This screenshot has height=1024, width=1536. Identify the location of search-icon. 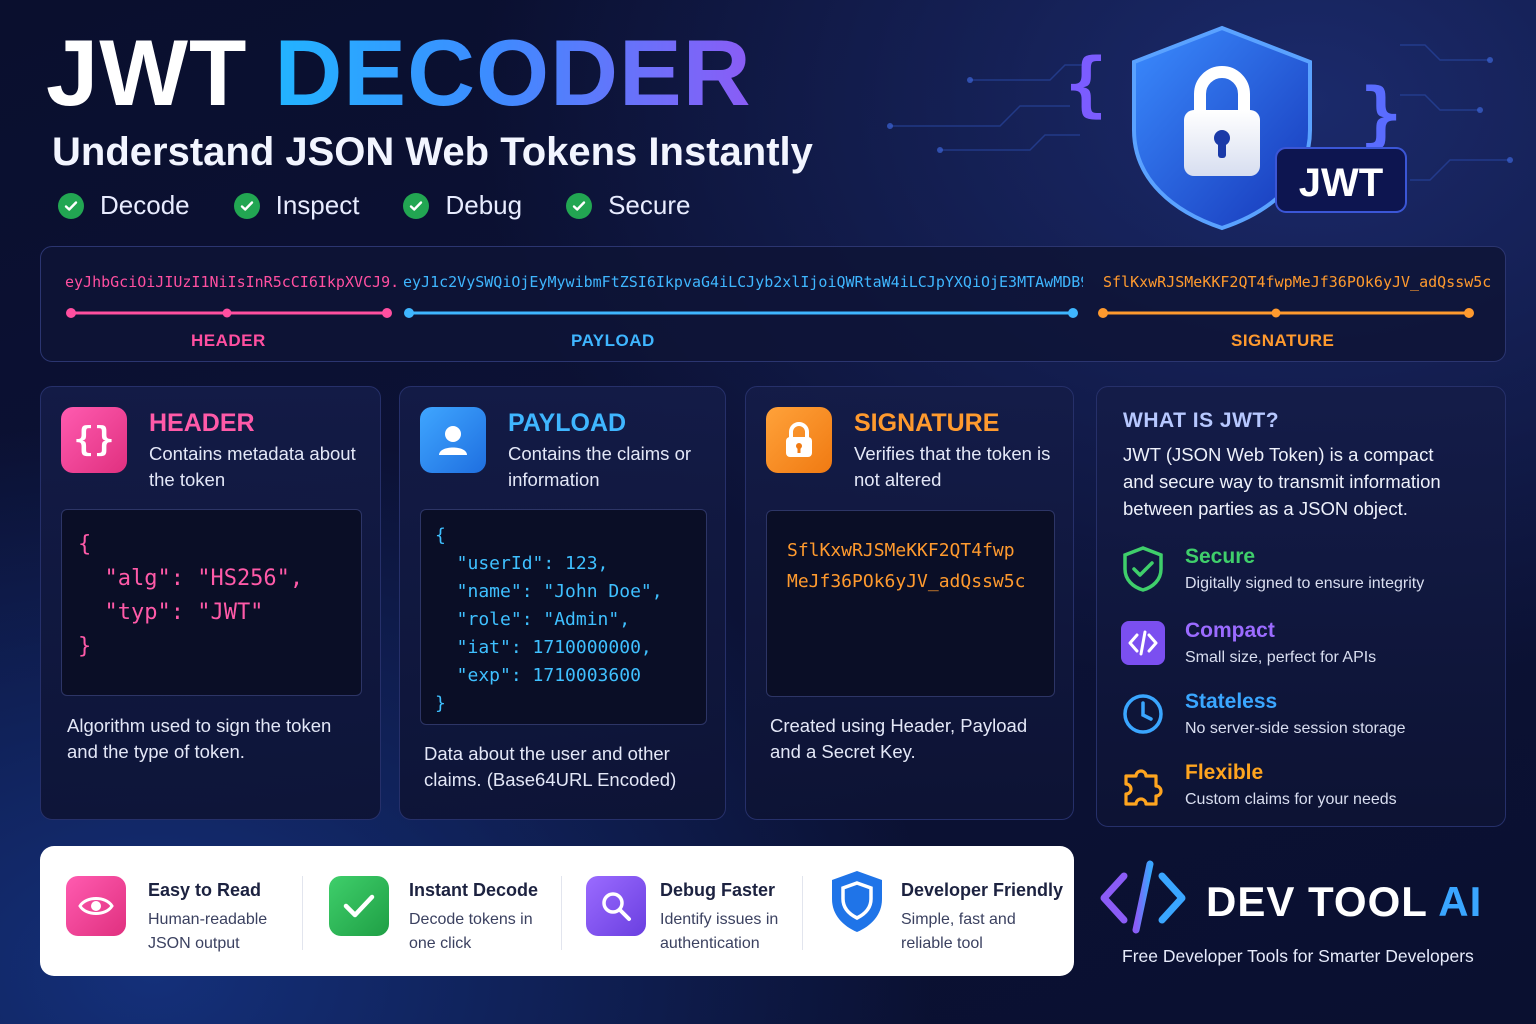
(616, 906).